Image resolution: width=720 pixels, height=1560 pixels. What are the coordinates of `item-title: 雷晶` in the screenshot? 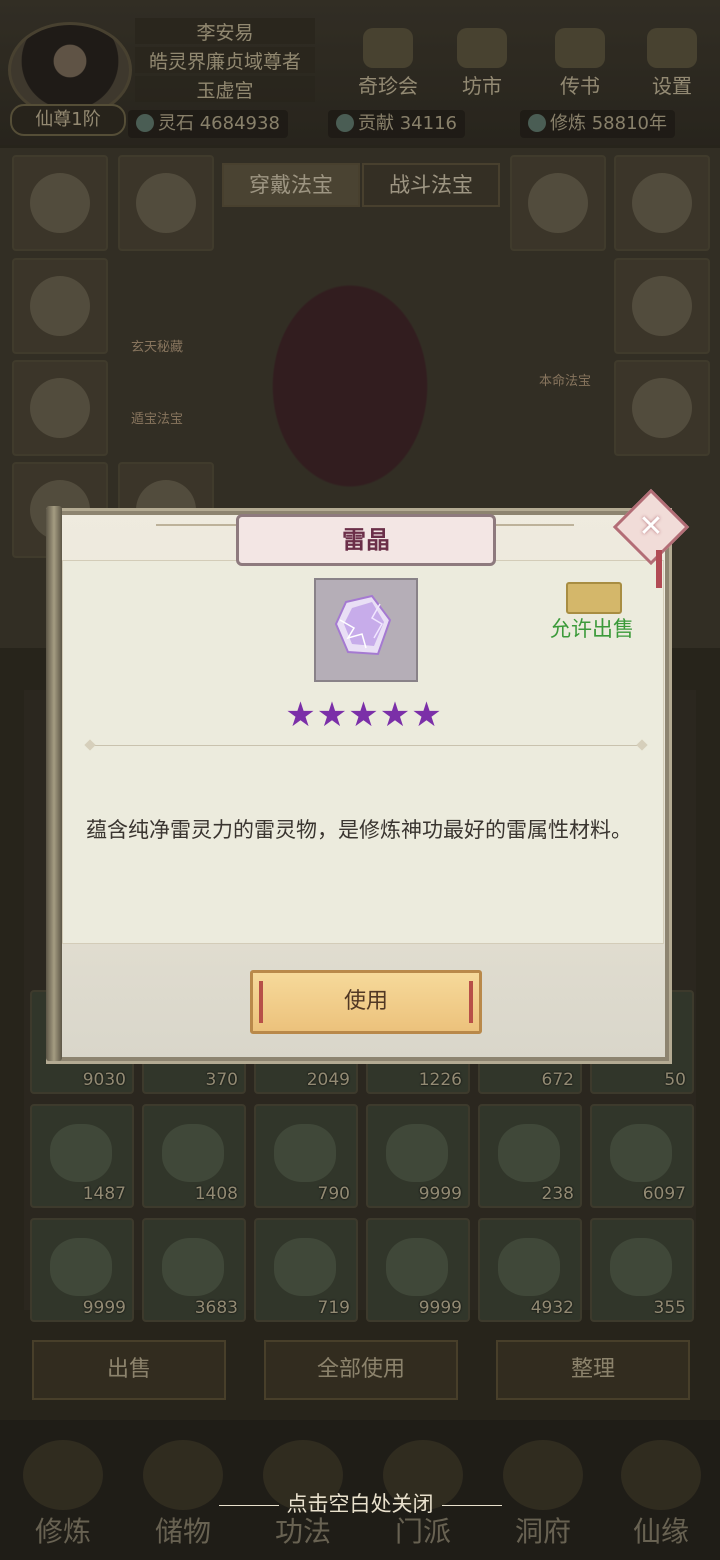 It's located at (366, 540).